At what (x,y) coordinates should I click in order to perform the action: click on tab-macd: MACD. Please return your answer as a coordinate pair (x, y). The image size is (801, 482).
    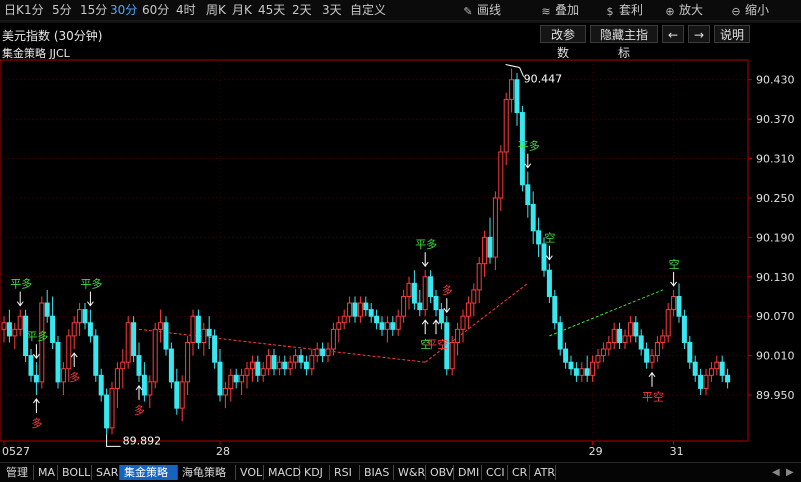
    Looking at the image, I should click on (282, 472).